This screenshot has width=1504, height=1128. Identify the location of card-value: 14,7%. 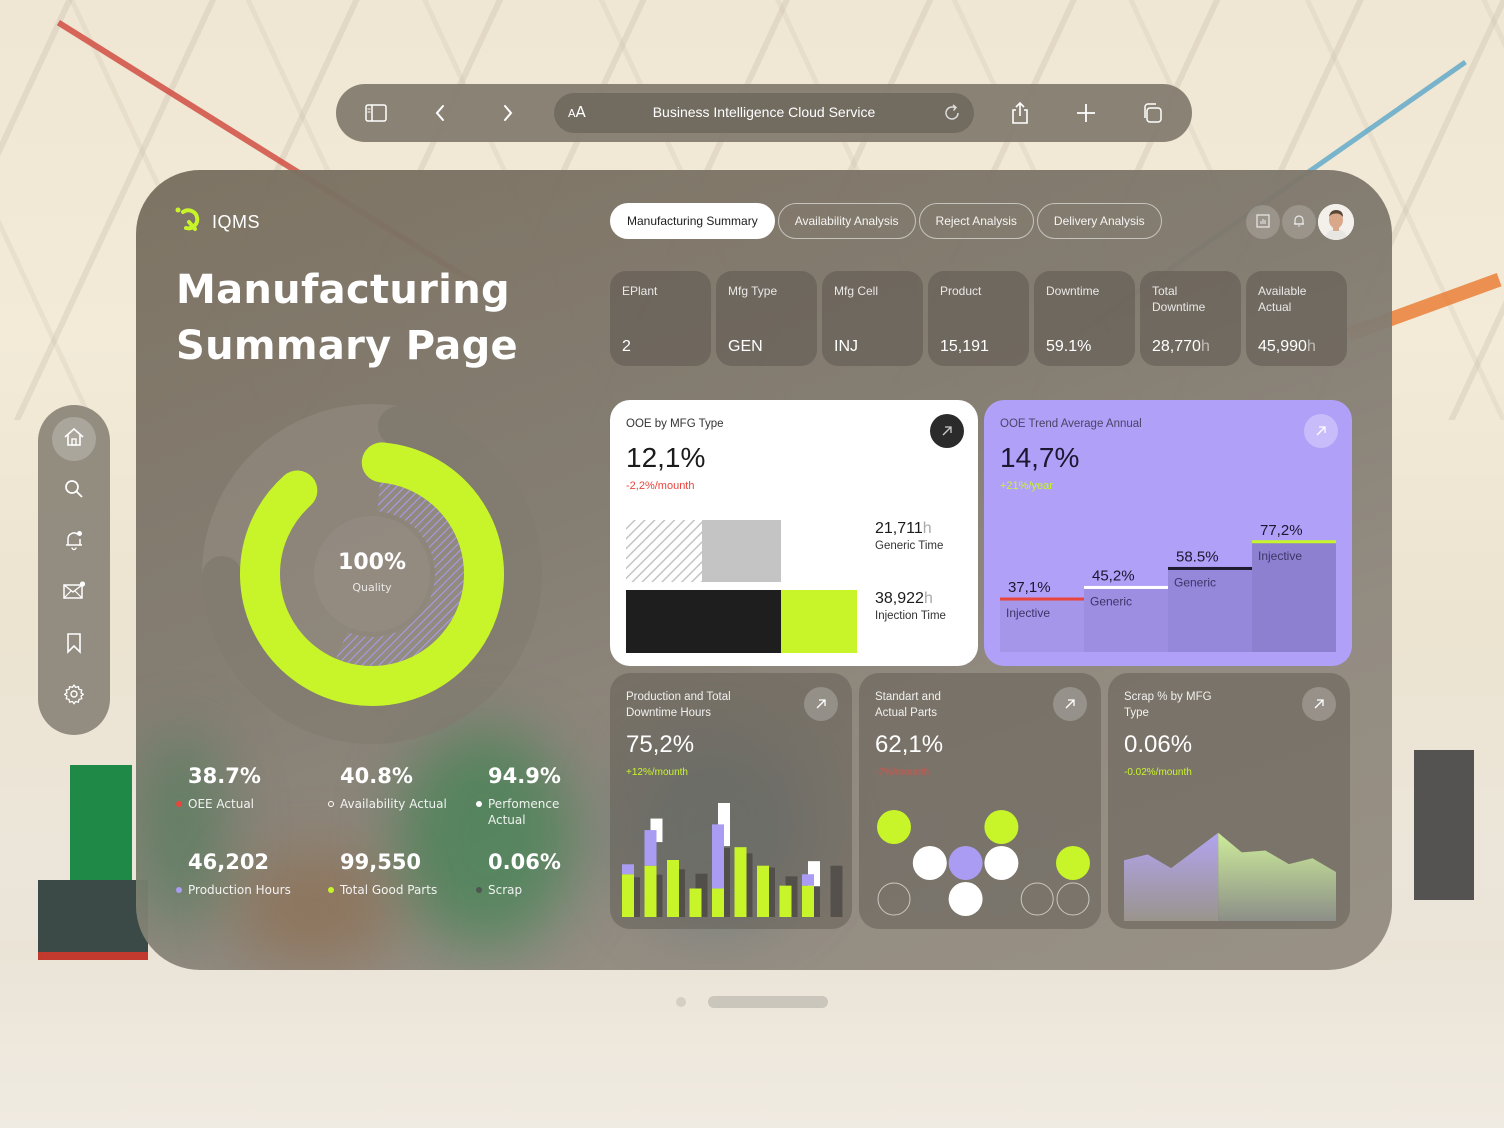
(1040, 457).